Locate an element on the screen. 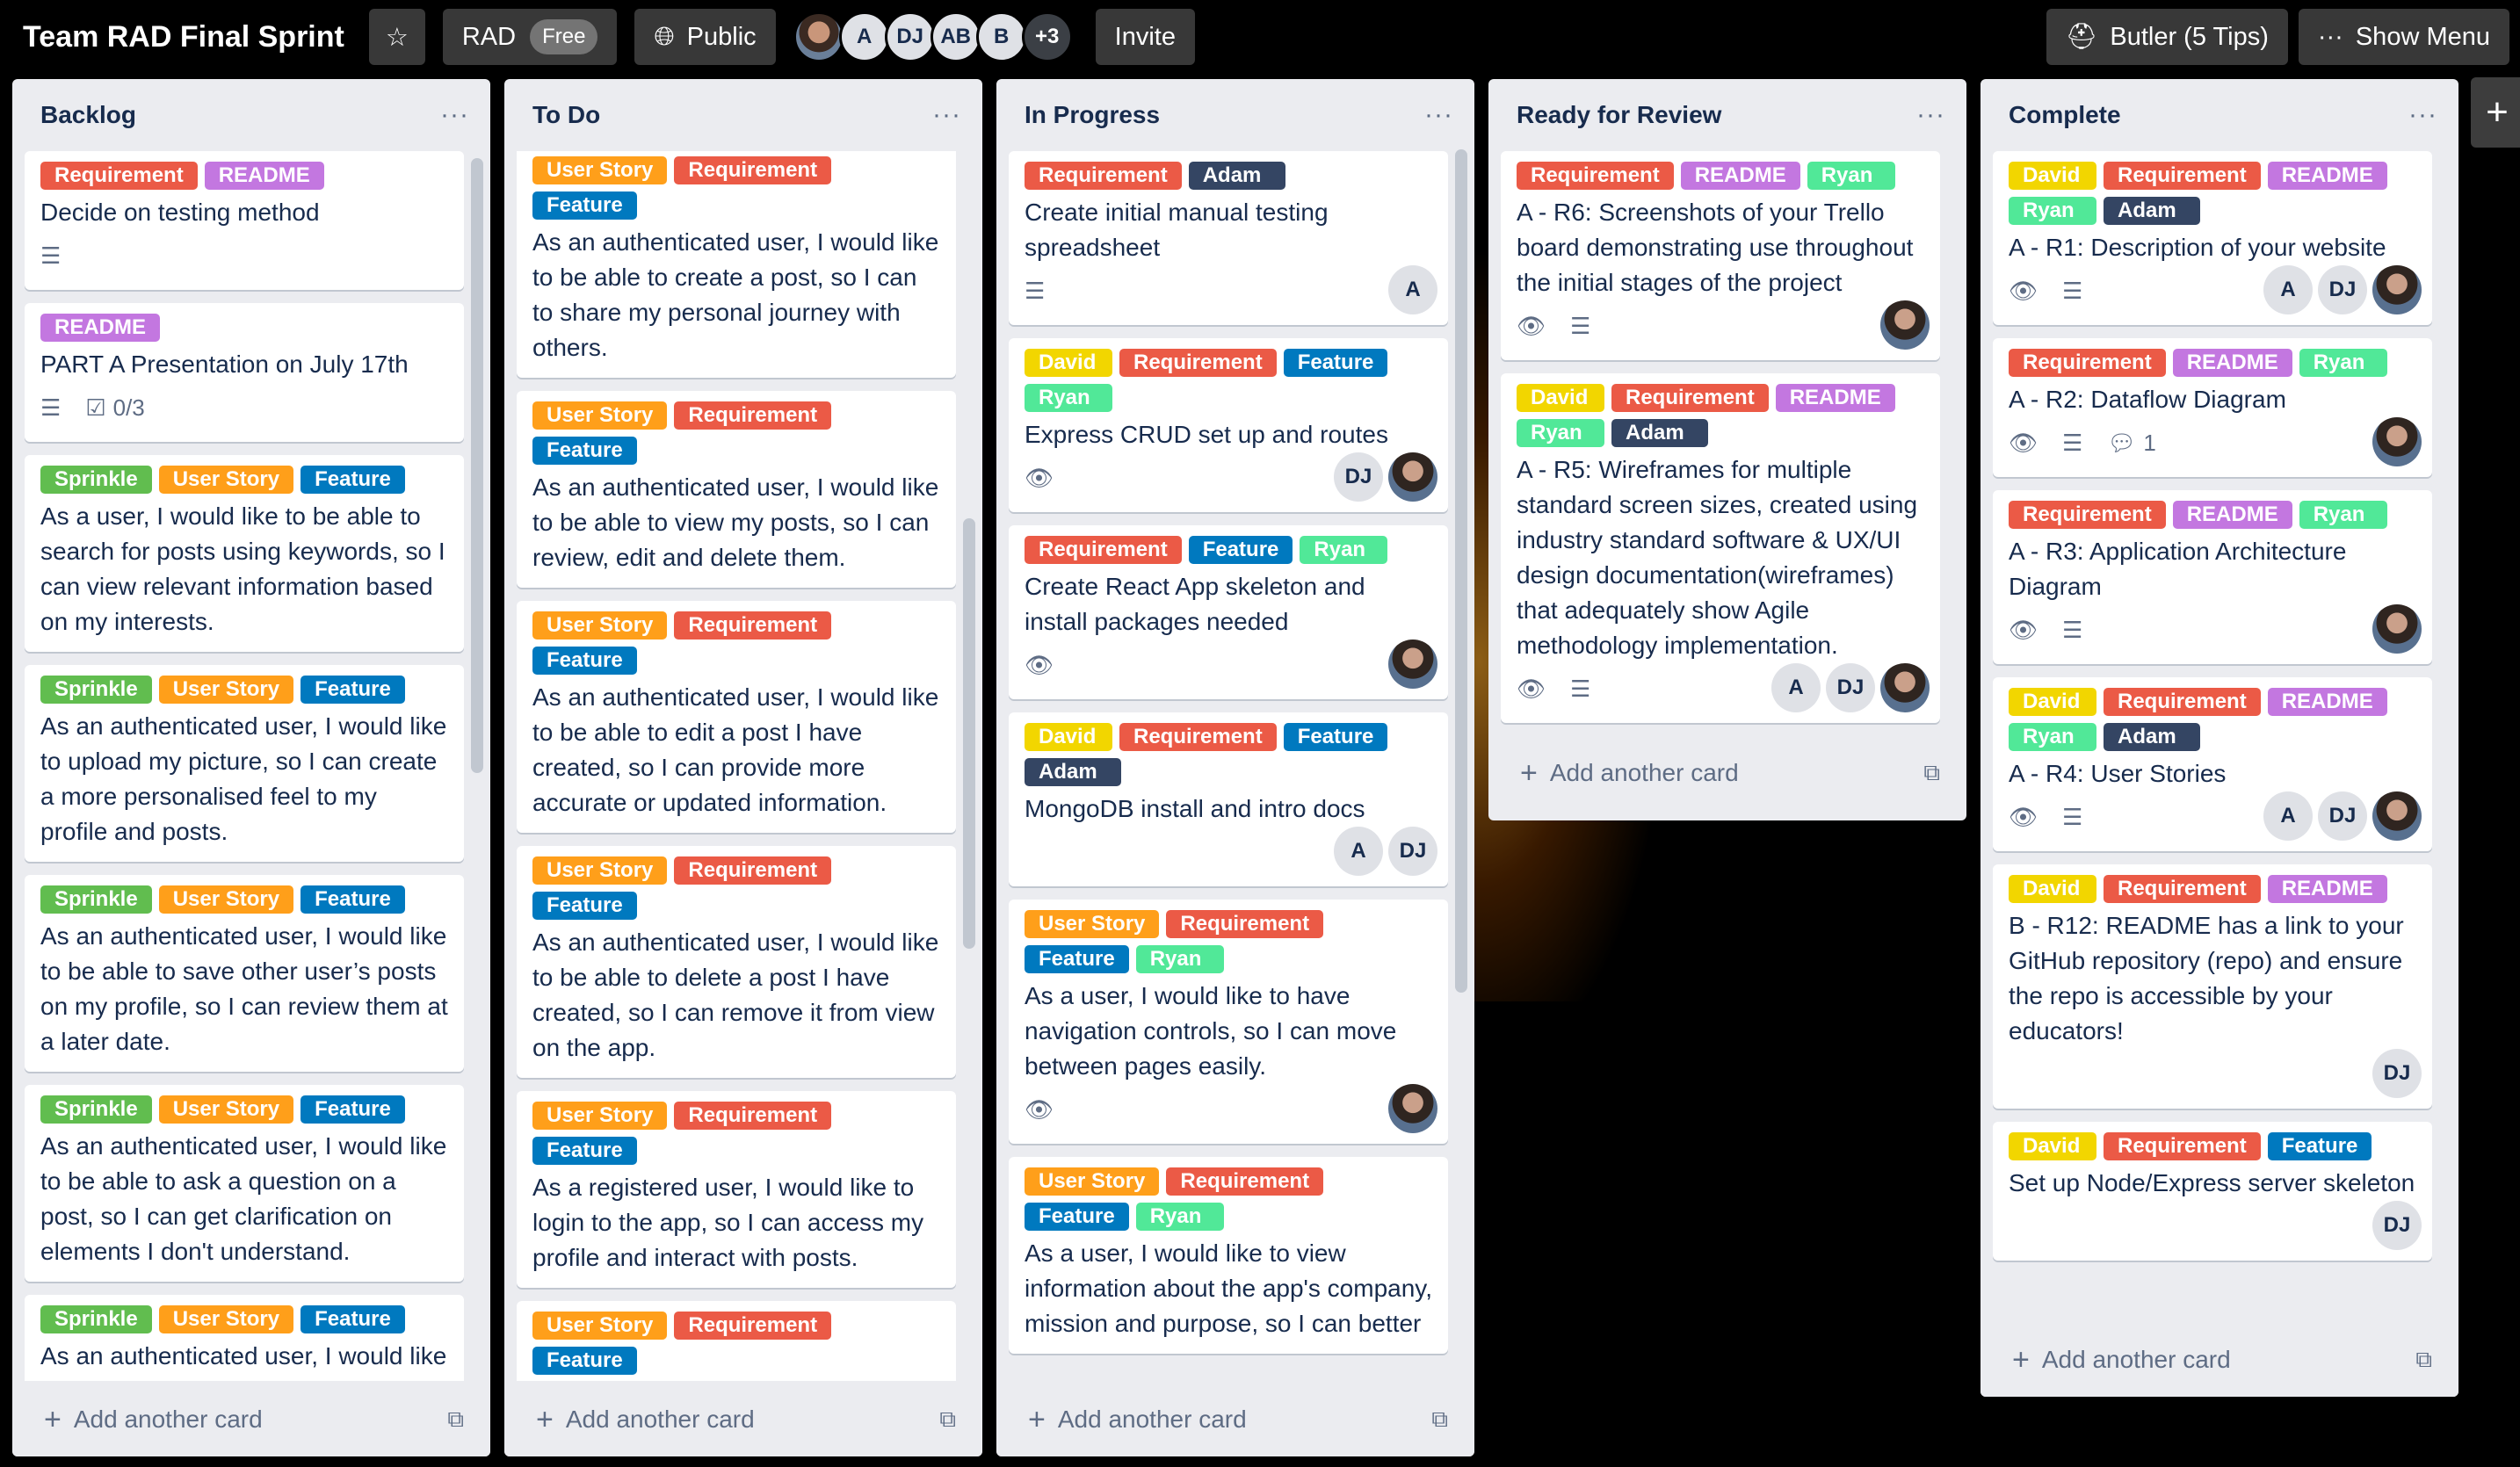 Image resolution: width=2520 pixels, height=1467 pixels. board-title: Team RAD Final Sprint is located at coordinates (183, 37).